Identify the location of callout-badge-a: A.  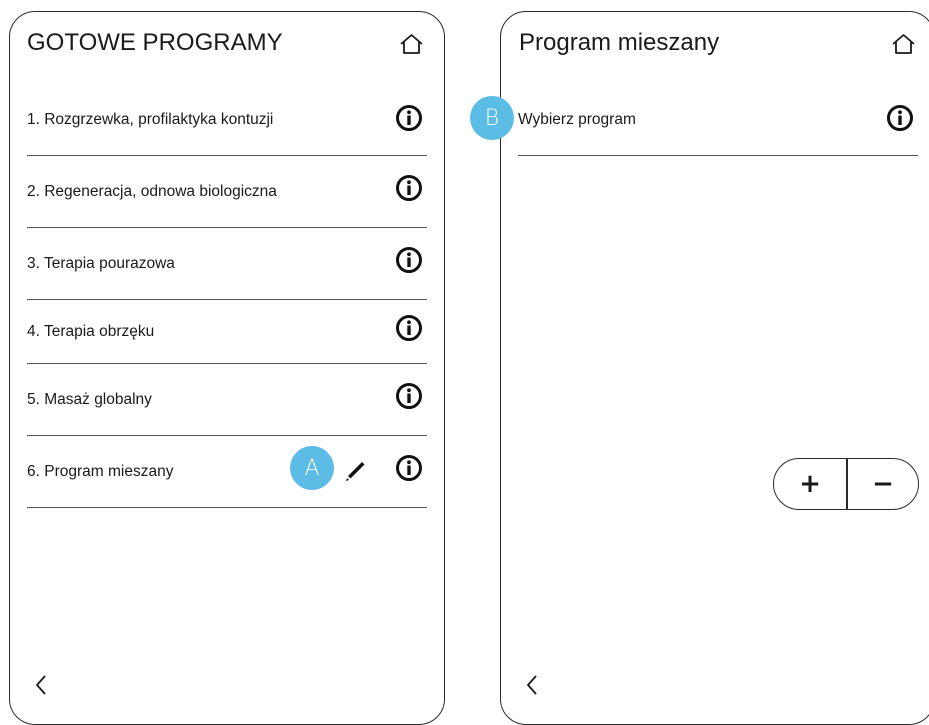
(312, 468).